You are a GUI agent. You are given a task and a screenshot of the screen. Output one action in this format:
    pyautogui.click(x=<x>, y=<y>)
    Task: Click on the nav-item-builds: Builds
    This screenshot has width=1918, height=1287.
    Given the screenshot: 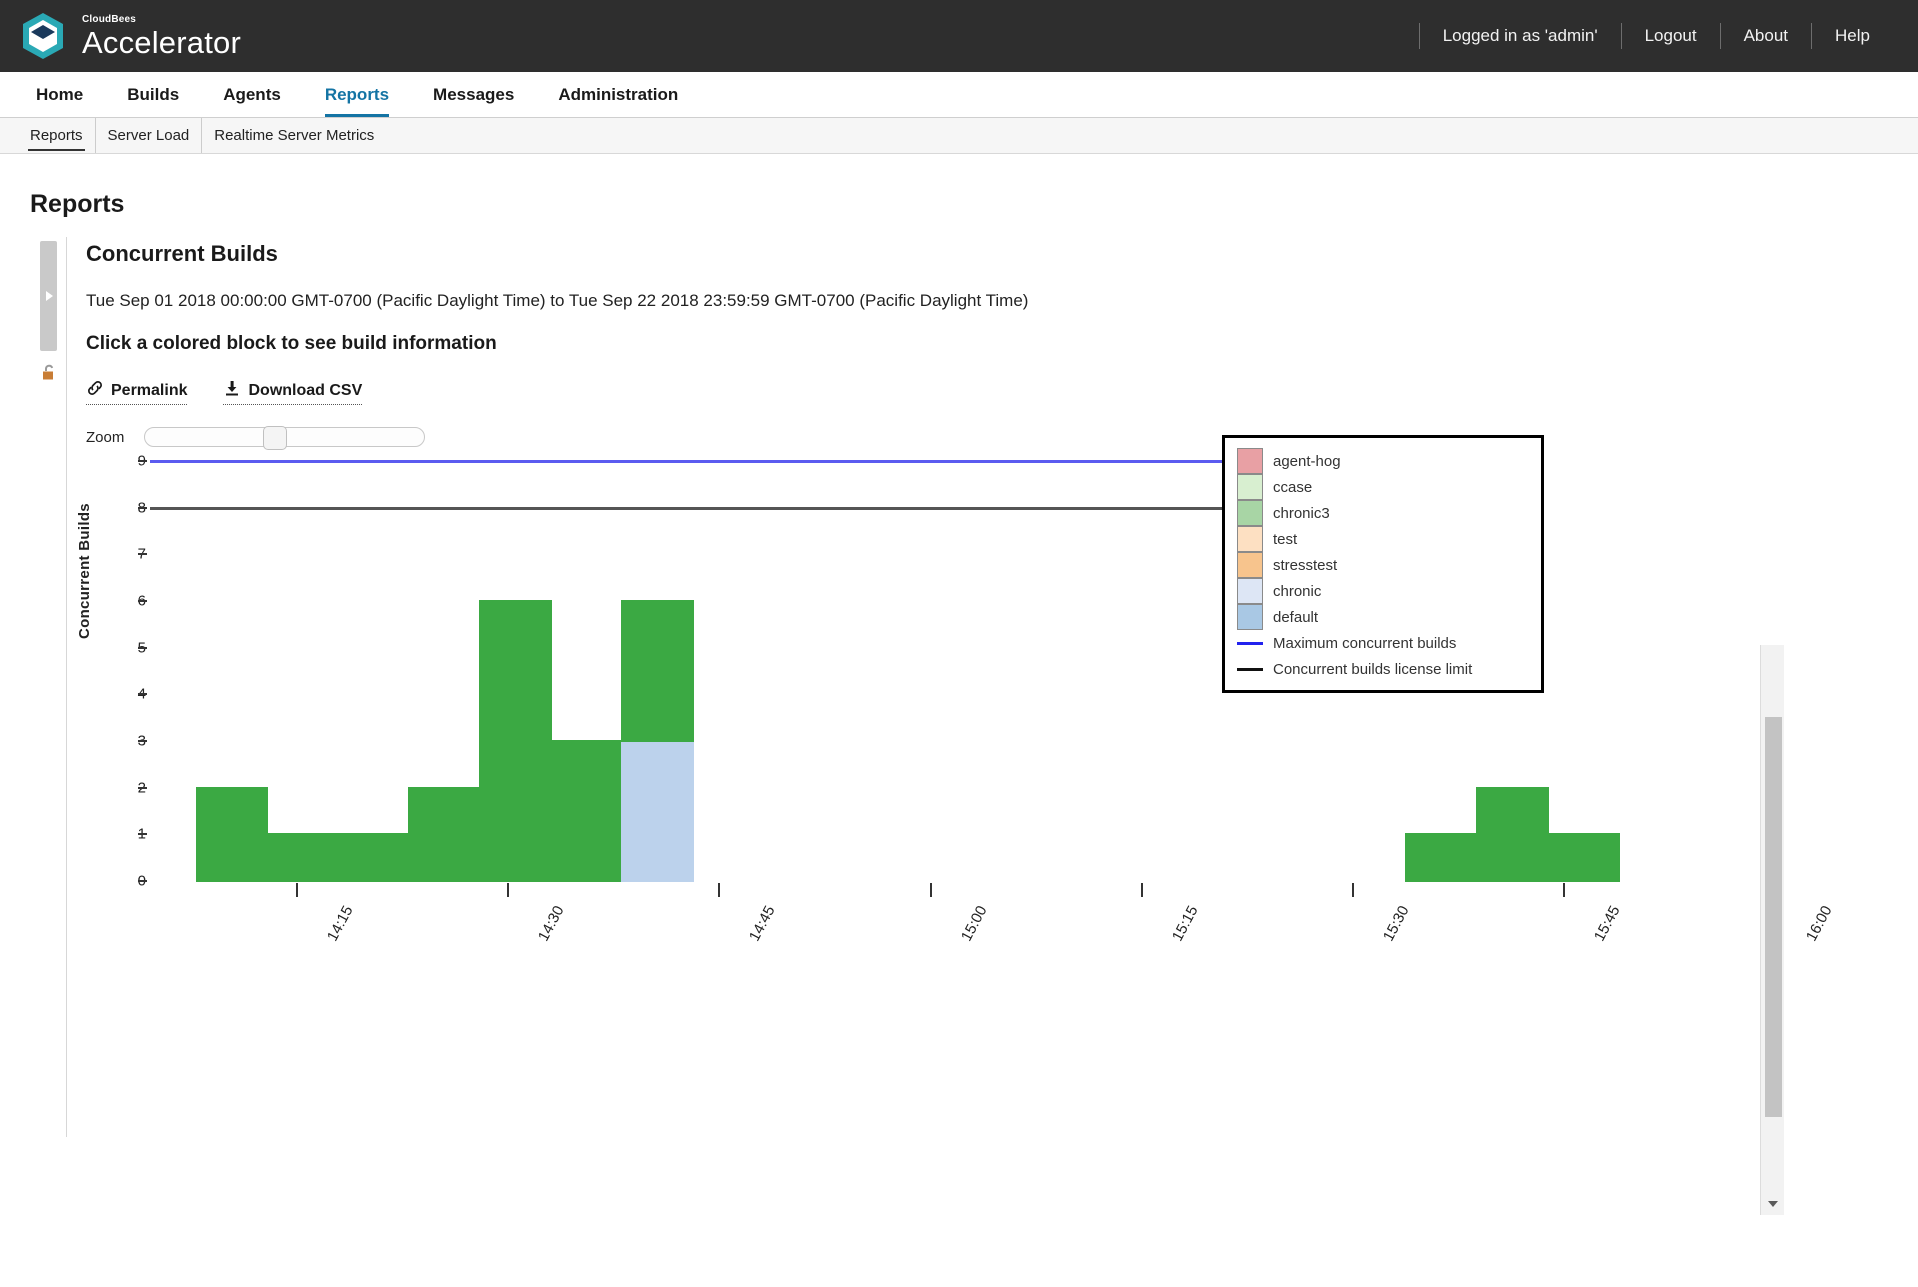 What is the action you would take?
    pyautogui.click(x=153, y=94)
    